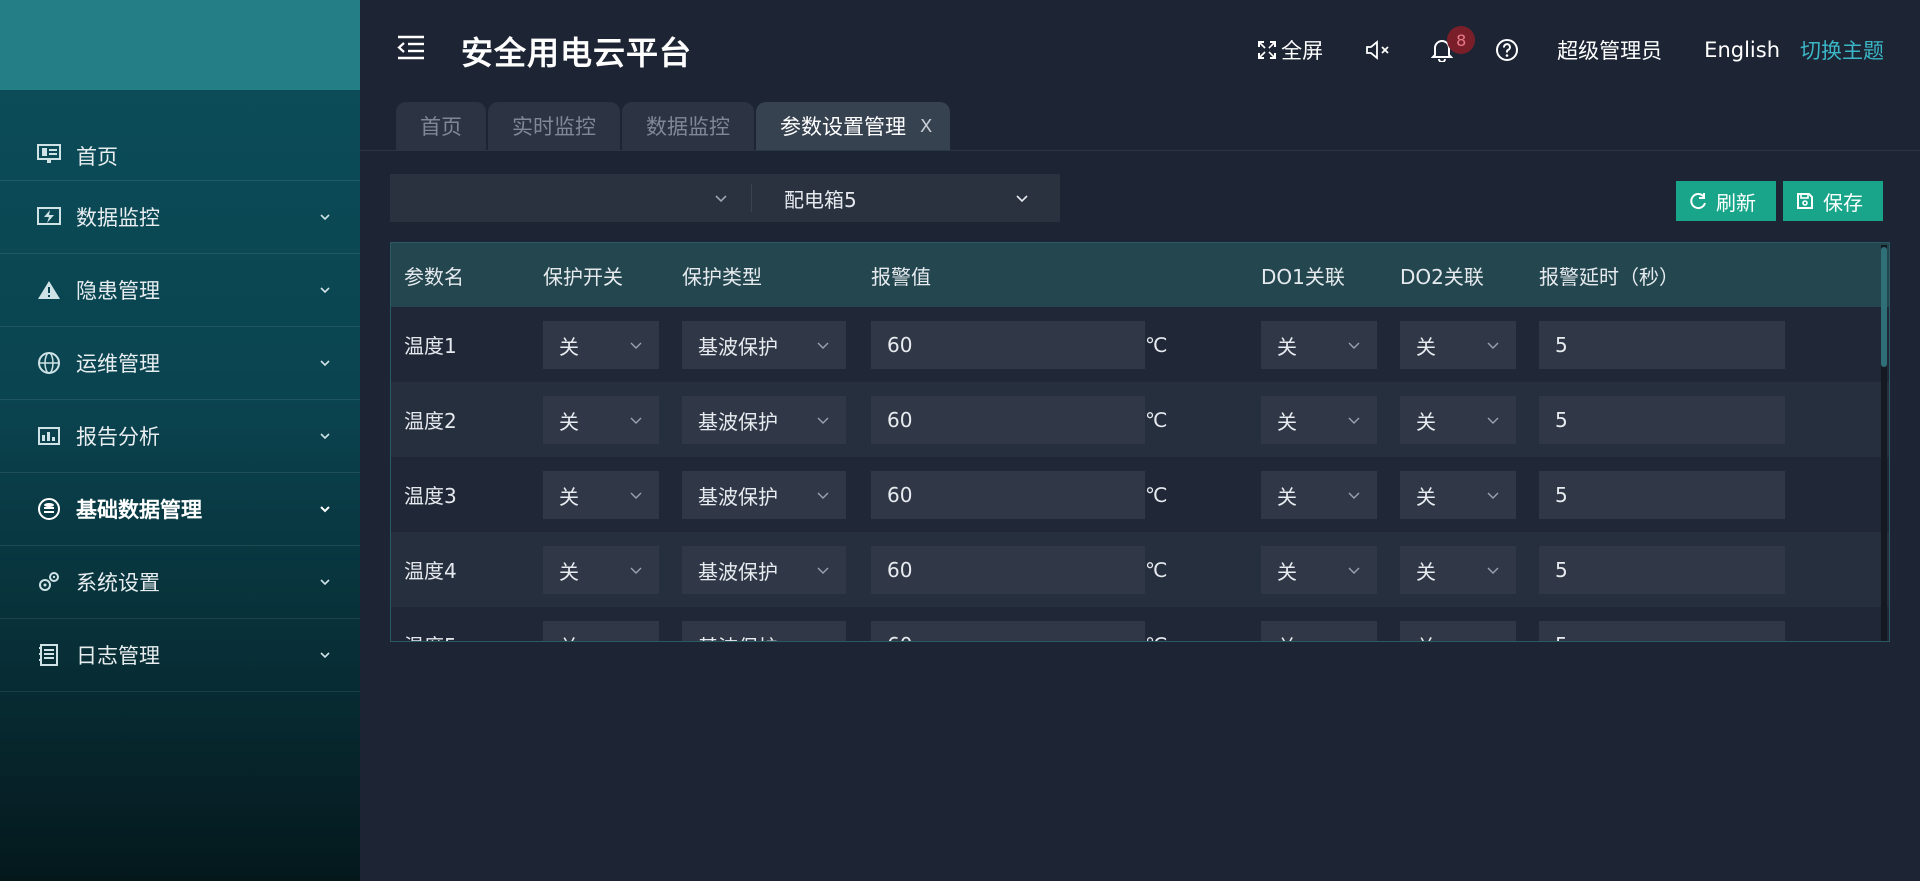 Image resolution: width=1920 pixels, height=881 pixels. Describe the element at coordinates (180, 290) in the screenshot. I see `sidebar-item-hazard: 隐患管理` at that location.